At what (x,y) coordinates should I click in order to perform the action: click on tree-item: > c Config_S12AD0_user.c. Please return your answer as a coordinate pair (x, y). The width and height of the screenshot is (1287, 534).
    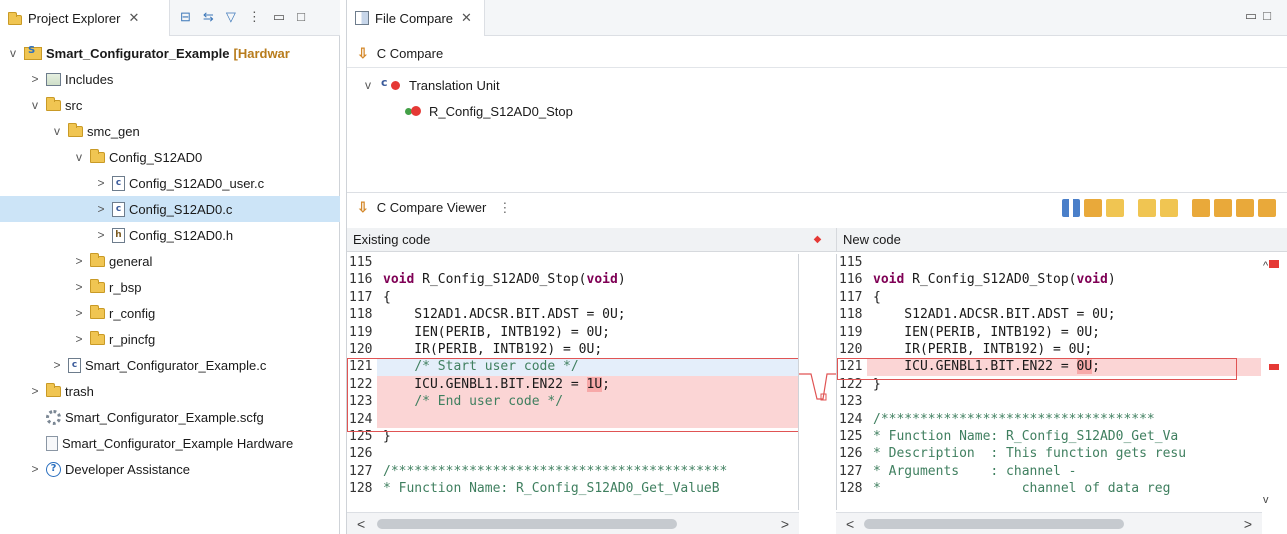
    Looking at the image, I should click on (170, 183).